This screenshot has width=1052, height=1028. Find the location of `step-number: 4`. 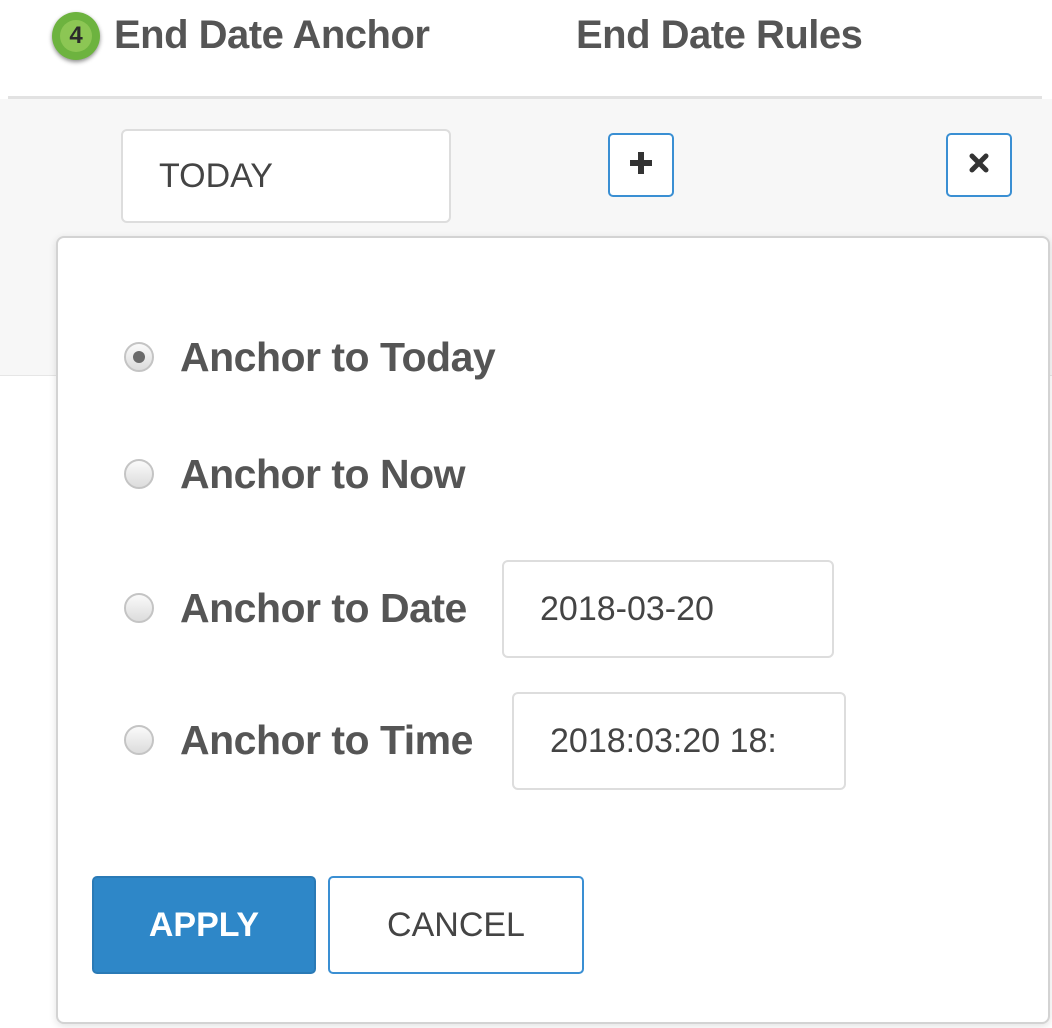

step-number: 4 is located at coordinates (76, 36).